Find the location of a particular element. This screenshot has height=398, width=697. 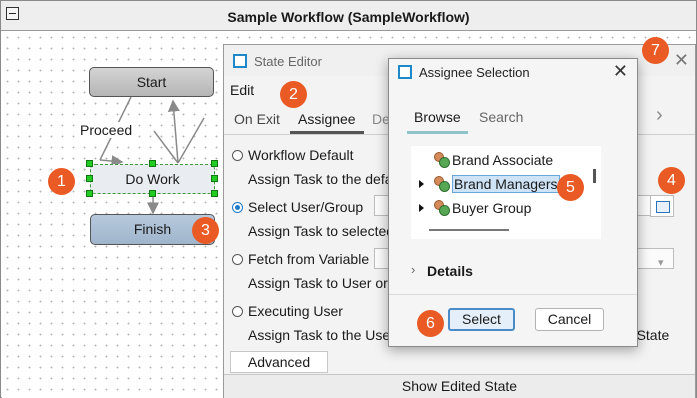

option-executing-user: Executing User is located at coordinates (287, 311).